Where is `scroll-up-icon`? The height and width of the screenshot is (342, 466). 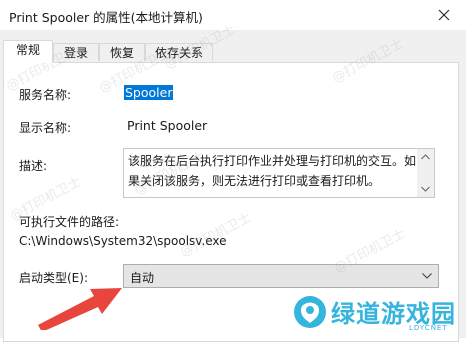 scroll-up-icon is located at coordinates (425, 157).